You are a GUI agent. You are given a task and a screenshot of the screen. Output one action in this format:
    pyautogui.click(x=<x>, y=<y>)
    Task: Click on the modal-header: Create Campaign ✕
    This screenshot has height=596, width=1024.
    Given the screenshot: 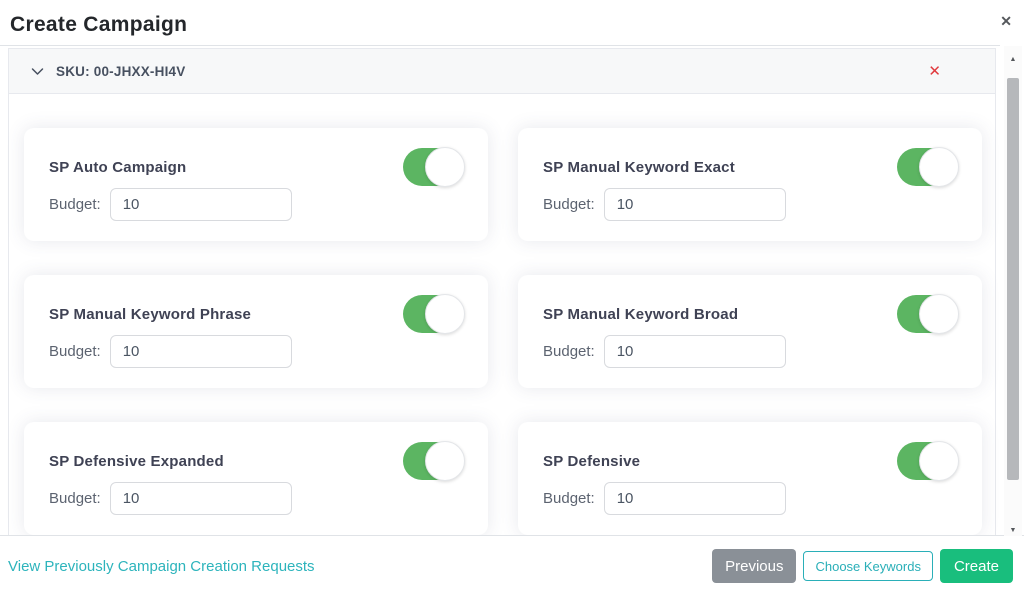 What is the action you would take?
    pyautogui.click(x=512, y=22)
    